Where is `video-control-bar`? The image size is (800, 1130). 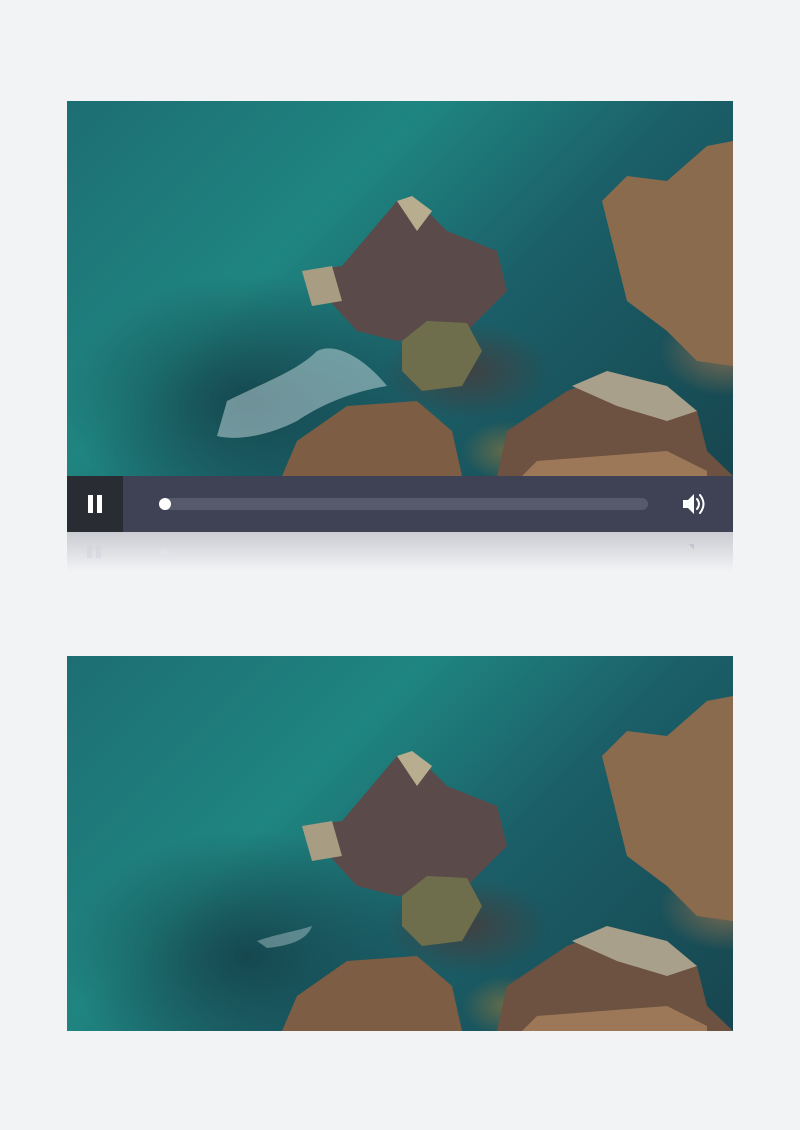
video-control-bar is located at coordinates (400, 504).